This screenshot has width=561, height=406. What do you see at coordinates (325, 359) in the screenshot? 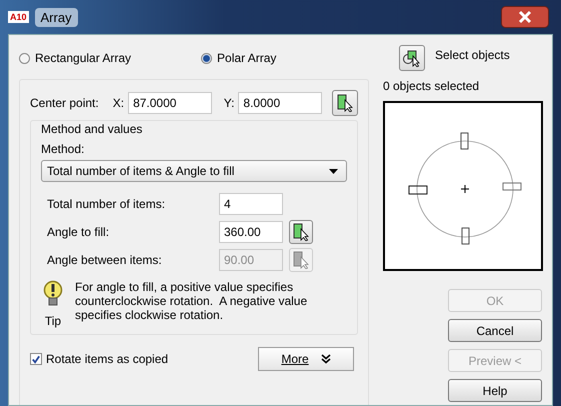
I see `double-chevron-icon` at bounding box center [325, 359].